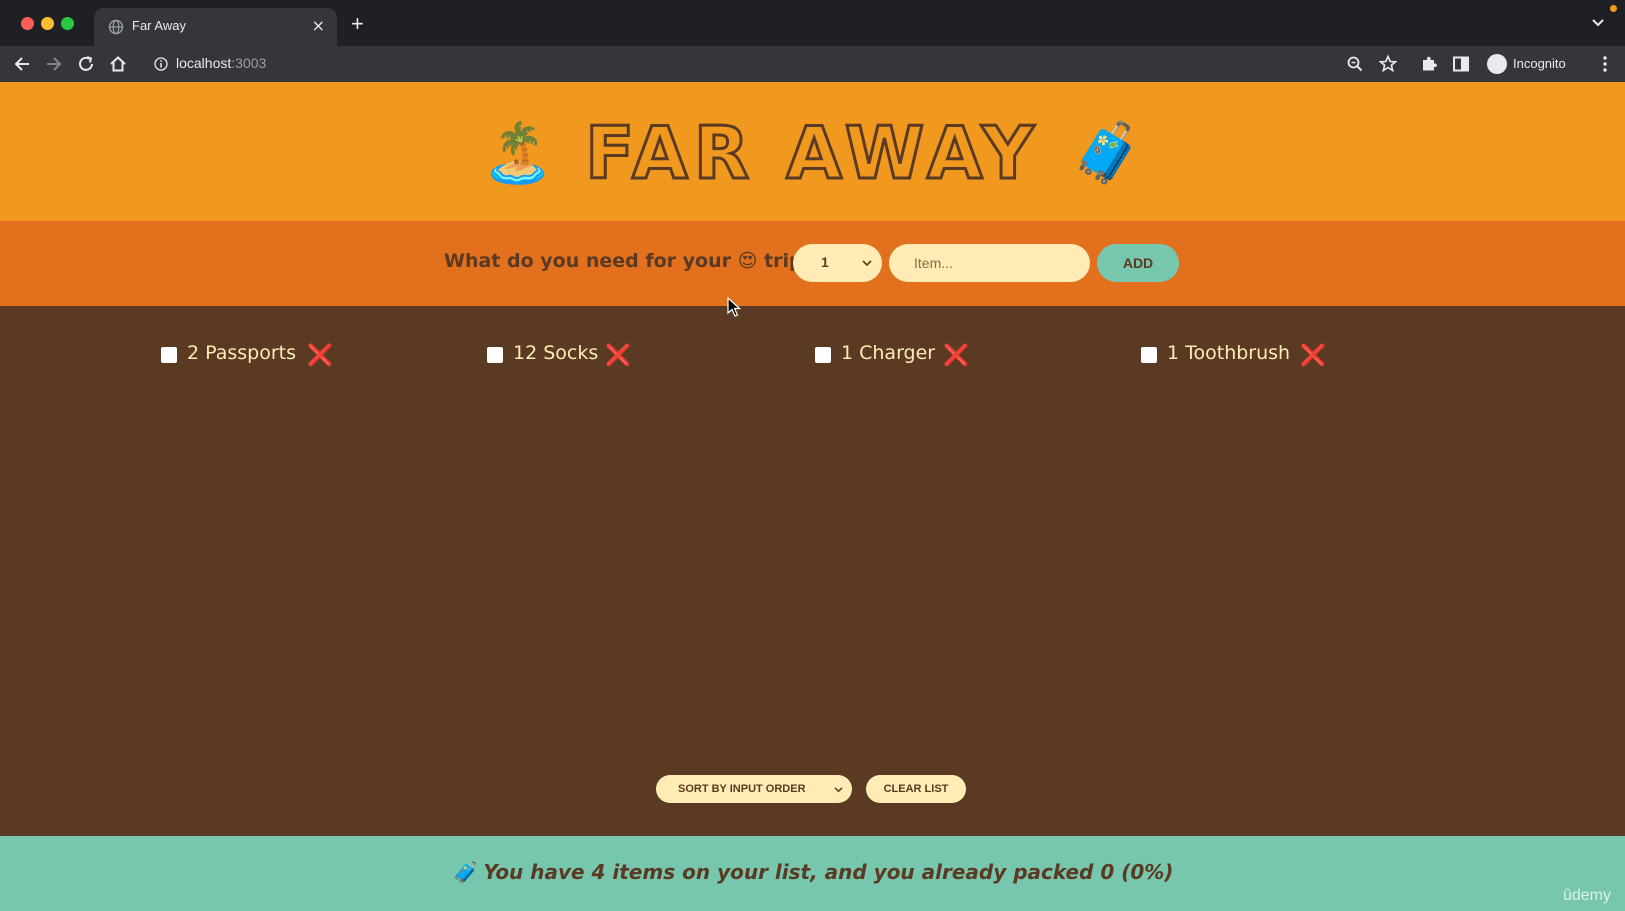 This screenshot has width=1625, height=911. I want to click on logo: 🏝️ FAR AWAY 🧳, so click(812, 153).